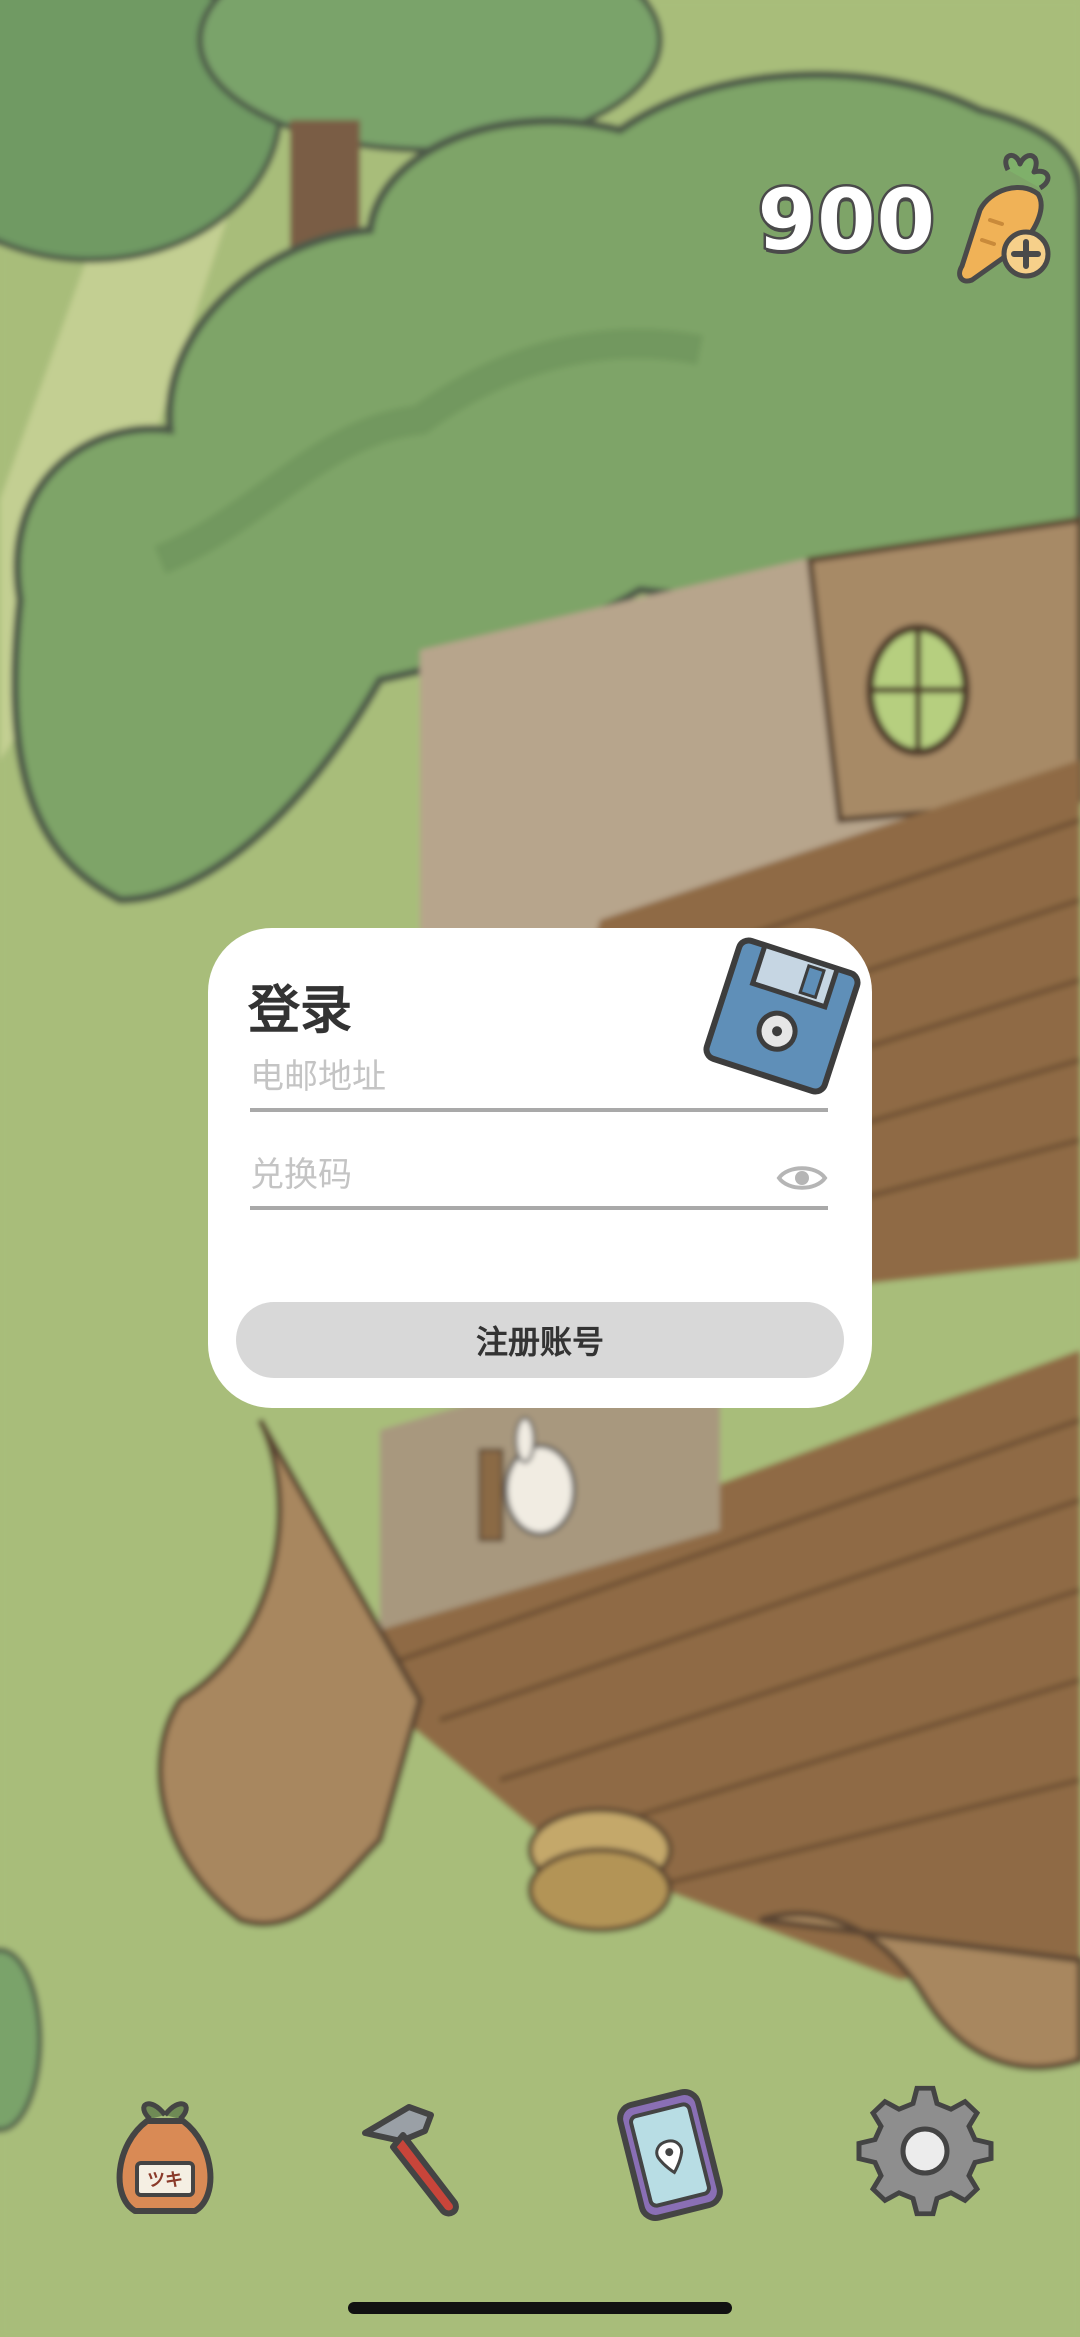 The width and height of the screenshot is (1080, 2337). What do you see at coordinates (165, 2157) in the screenshot?
I see `bag-icon: ツキ` at bounding box center [165, 2157].